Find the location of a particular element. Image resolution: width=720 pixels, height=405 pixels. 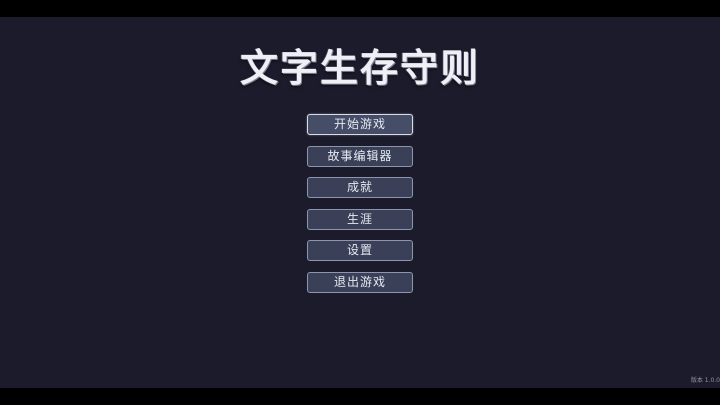

game-title: 文字生存守则 is located at coordinates (359, 67).